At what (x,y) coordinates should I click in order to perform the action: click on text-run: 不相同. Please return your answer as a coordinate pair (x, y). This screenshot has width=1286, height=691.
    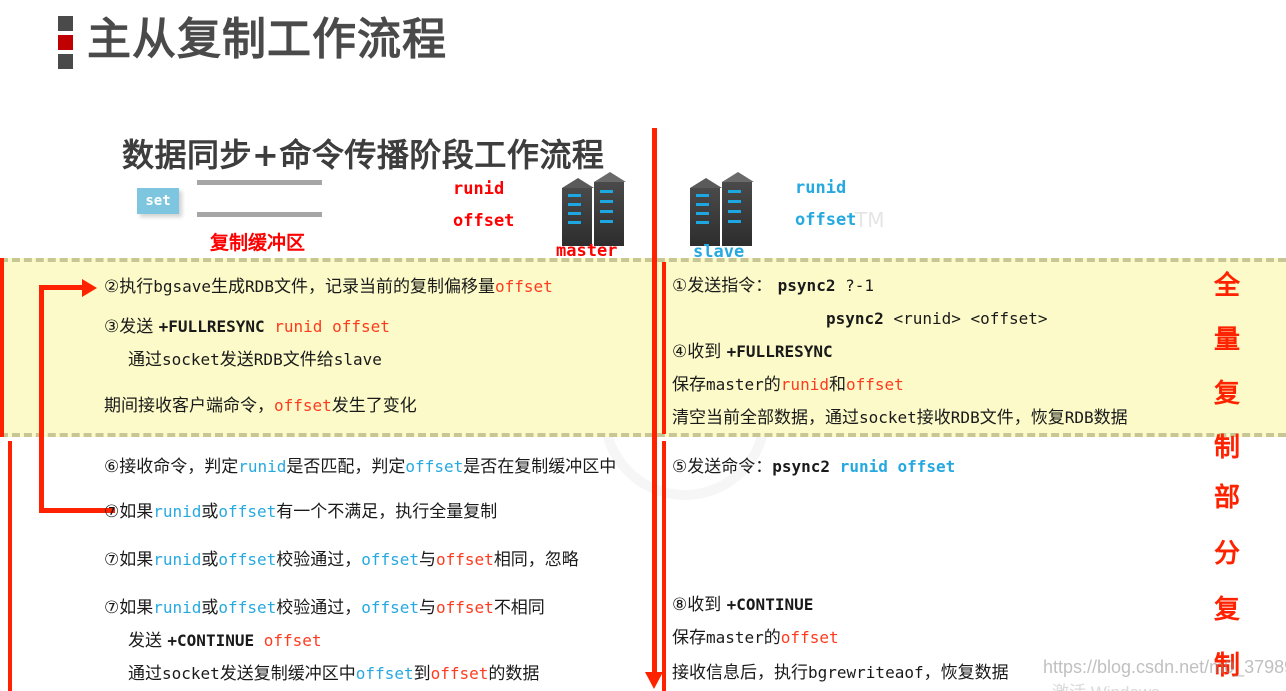
    Looking at the image, I should click on (519, 608).